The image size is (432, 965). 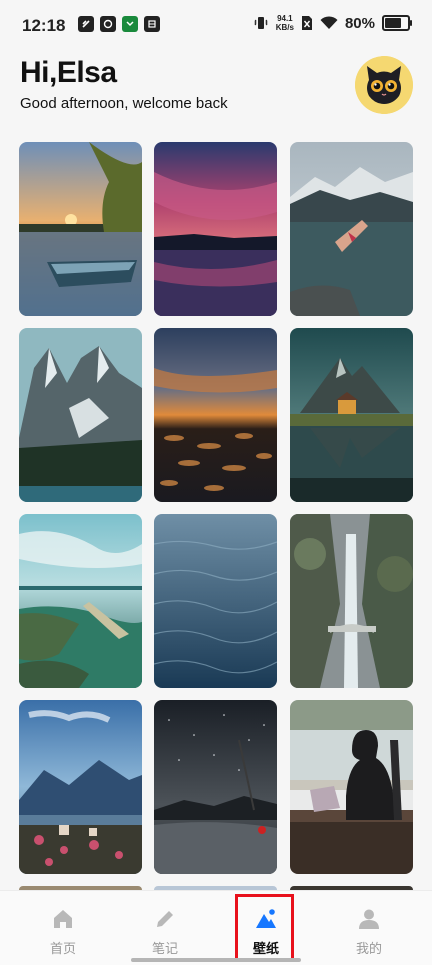 I want to click on status-time: 12:18, so click(x=44, y=25).